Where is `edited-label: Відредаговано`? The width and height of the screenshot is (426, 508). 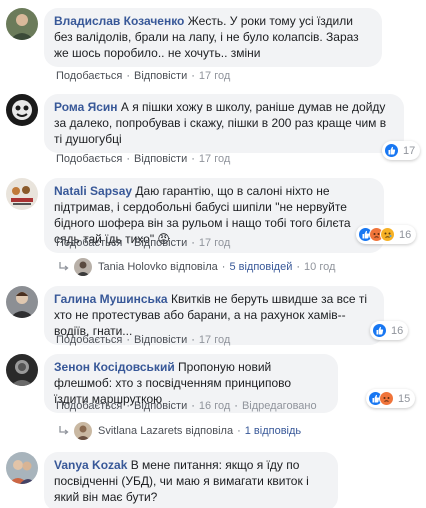
edited-label: Відредаговано is located at coordinates (279, 406).